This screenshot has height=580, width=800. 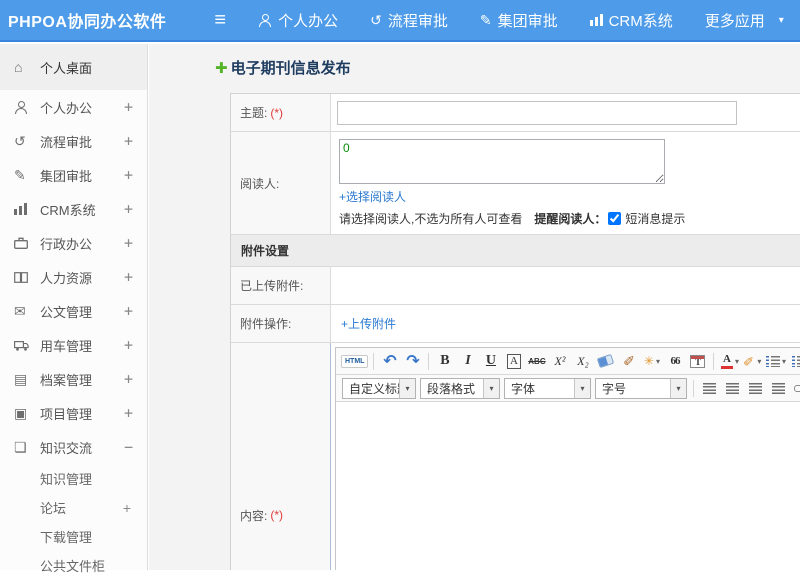 I want to click on italic-button: I, so click(x=467, y=361).